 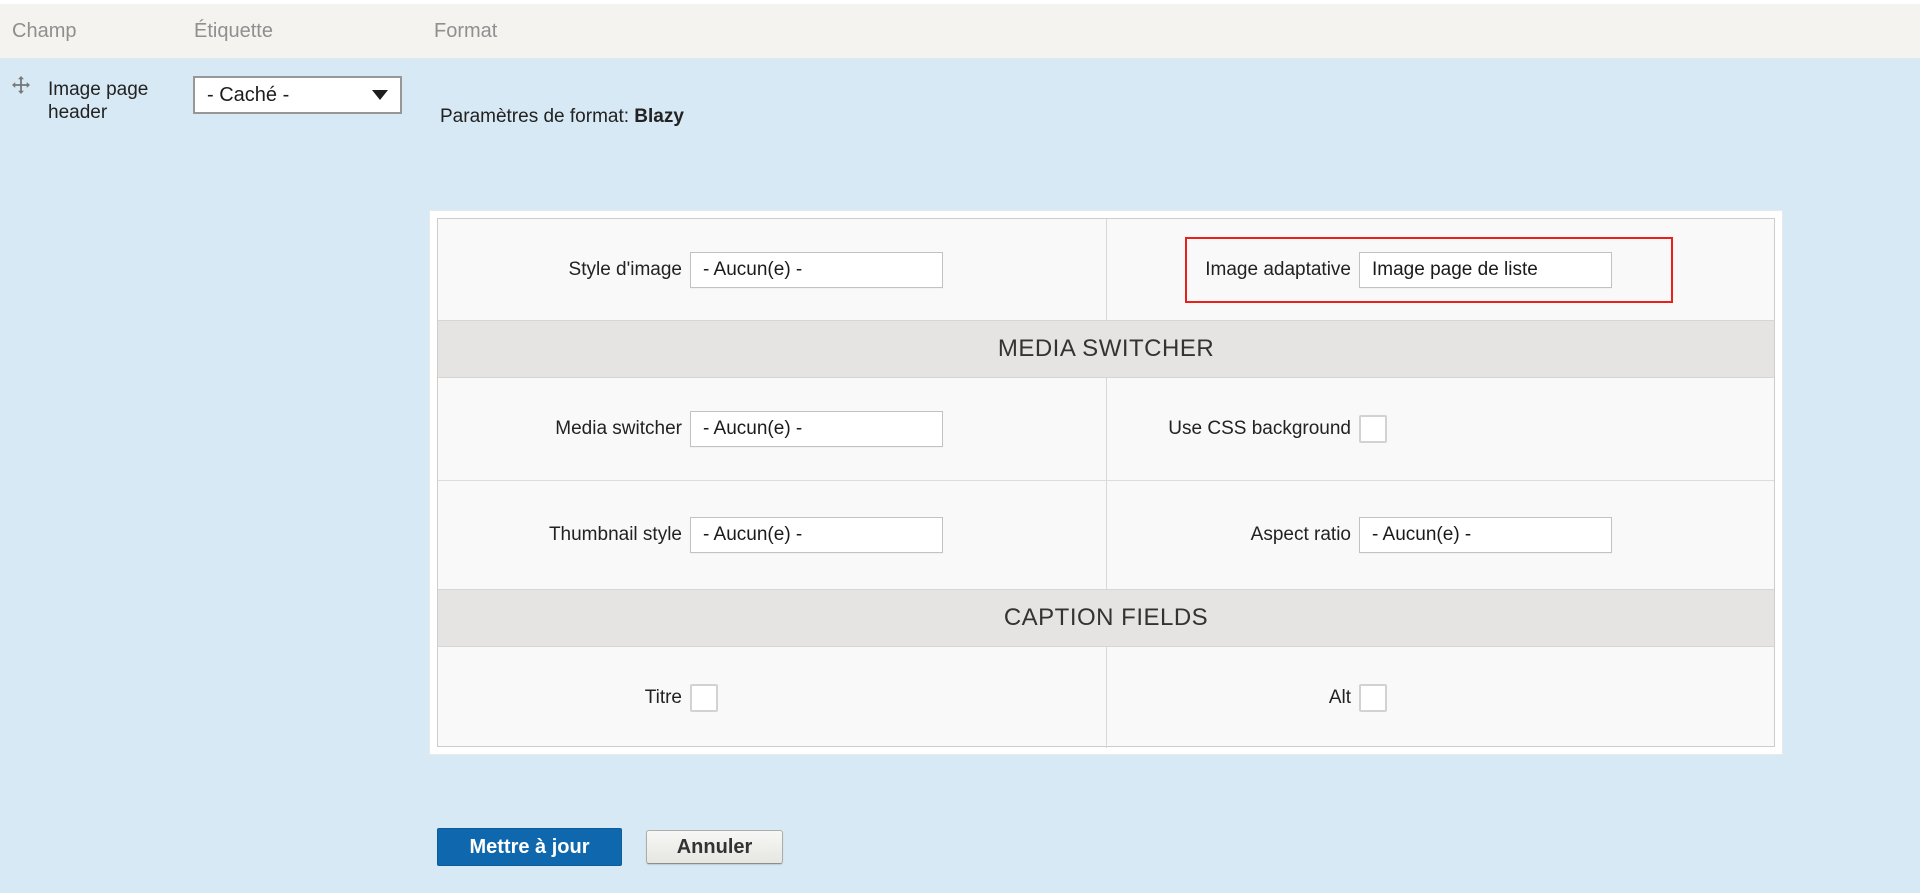 What do you see at coordinates (1339, 697) in the screenshot?
I see `alt-label: Alt` at bounding box center [1339, 697].